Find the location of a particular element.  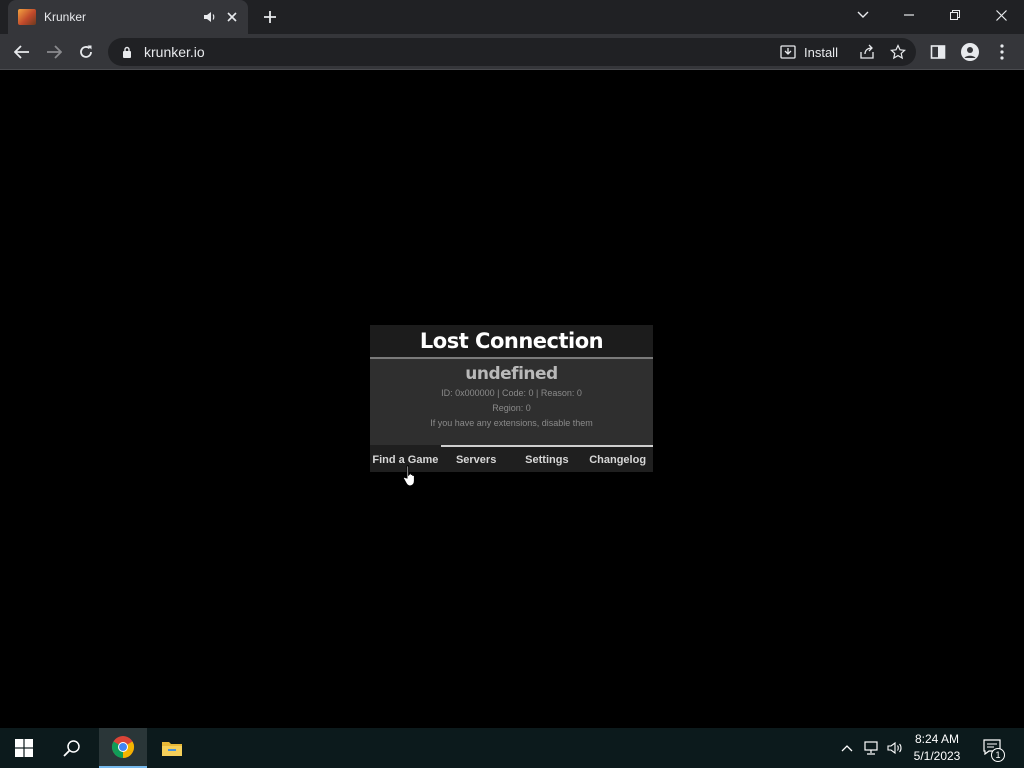

search-button is located at coordinates (72, 748).